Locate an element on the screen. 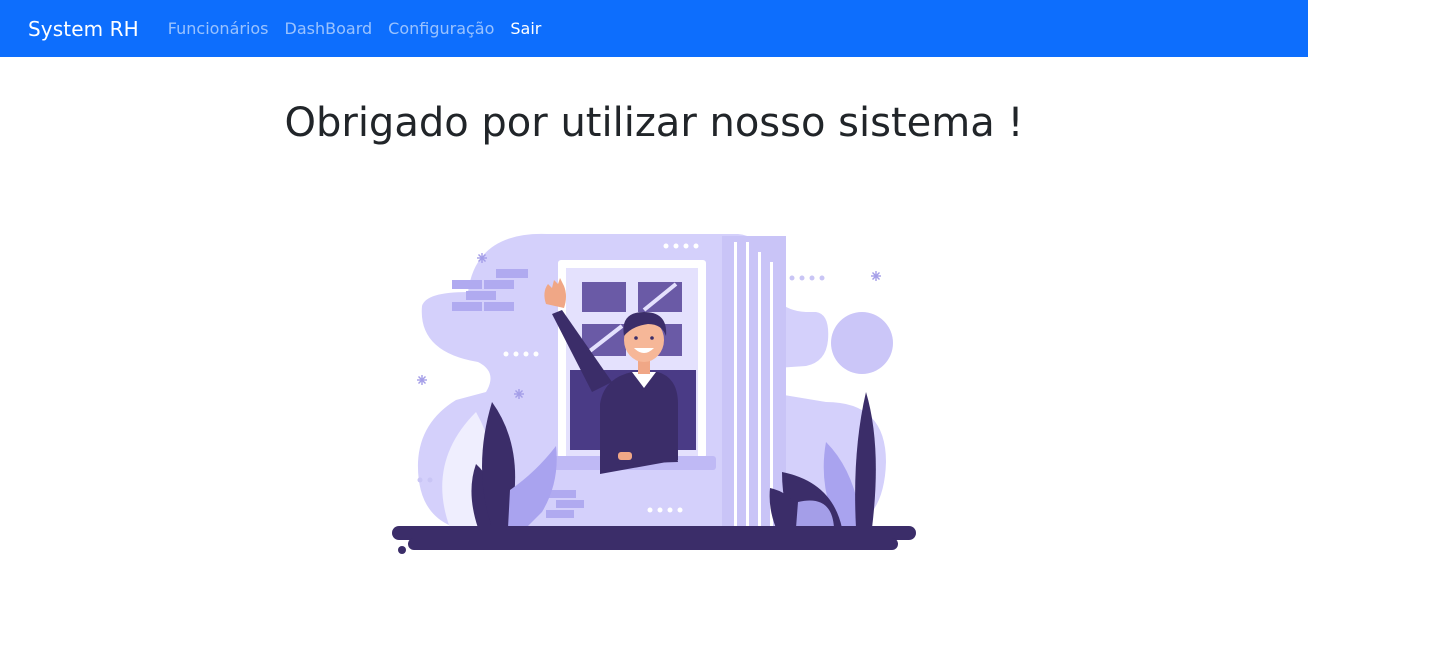  nav-links: Funcionários DashBoard Configuração Sair is located at coordinates (363, 28).